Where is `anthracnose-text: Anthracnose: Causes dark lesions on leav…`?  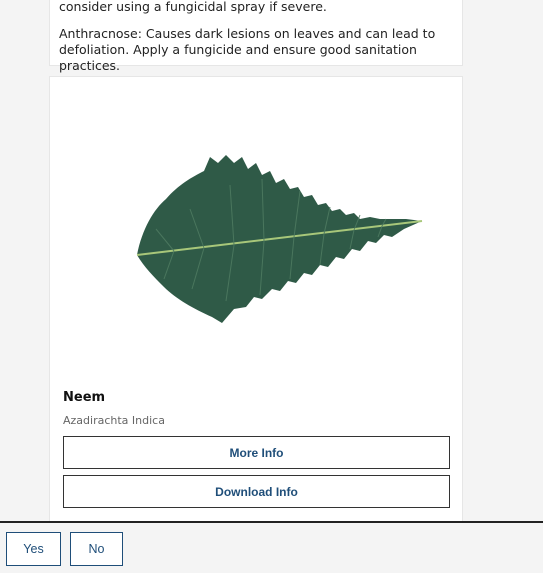
anthracnose-text: Anthracnose: Causes dark lesions on leav… is located at coordinates (247, 49).